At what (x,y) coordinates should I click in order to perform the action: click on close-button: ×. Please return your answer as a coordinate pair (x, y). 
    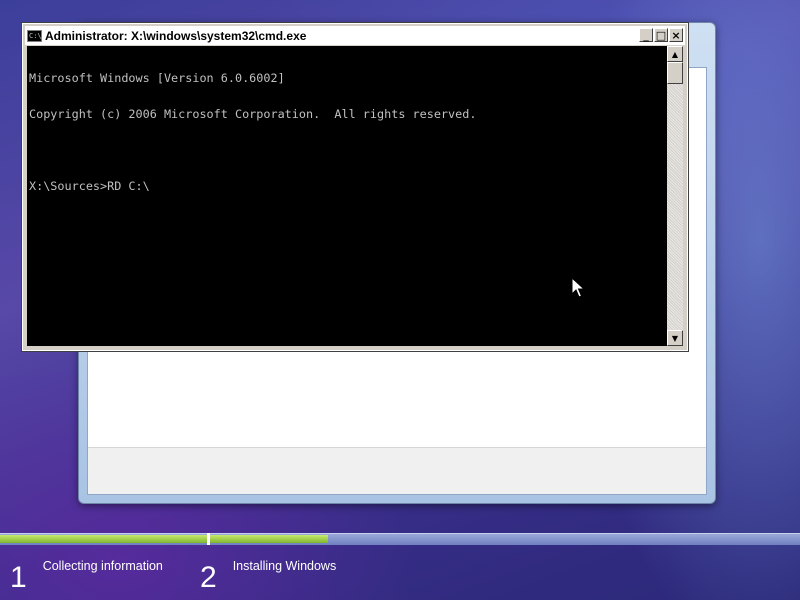
    Looking at the image, I should click on (676, 35).